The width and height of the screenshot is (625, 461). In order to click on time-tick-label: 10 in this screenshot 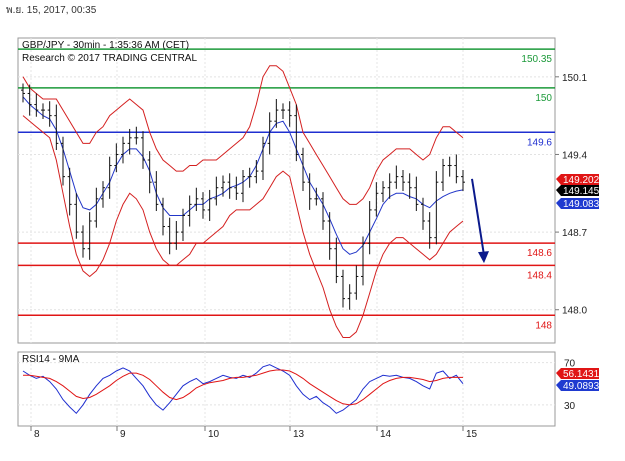, I will do `click(214, 434)`.